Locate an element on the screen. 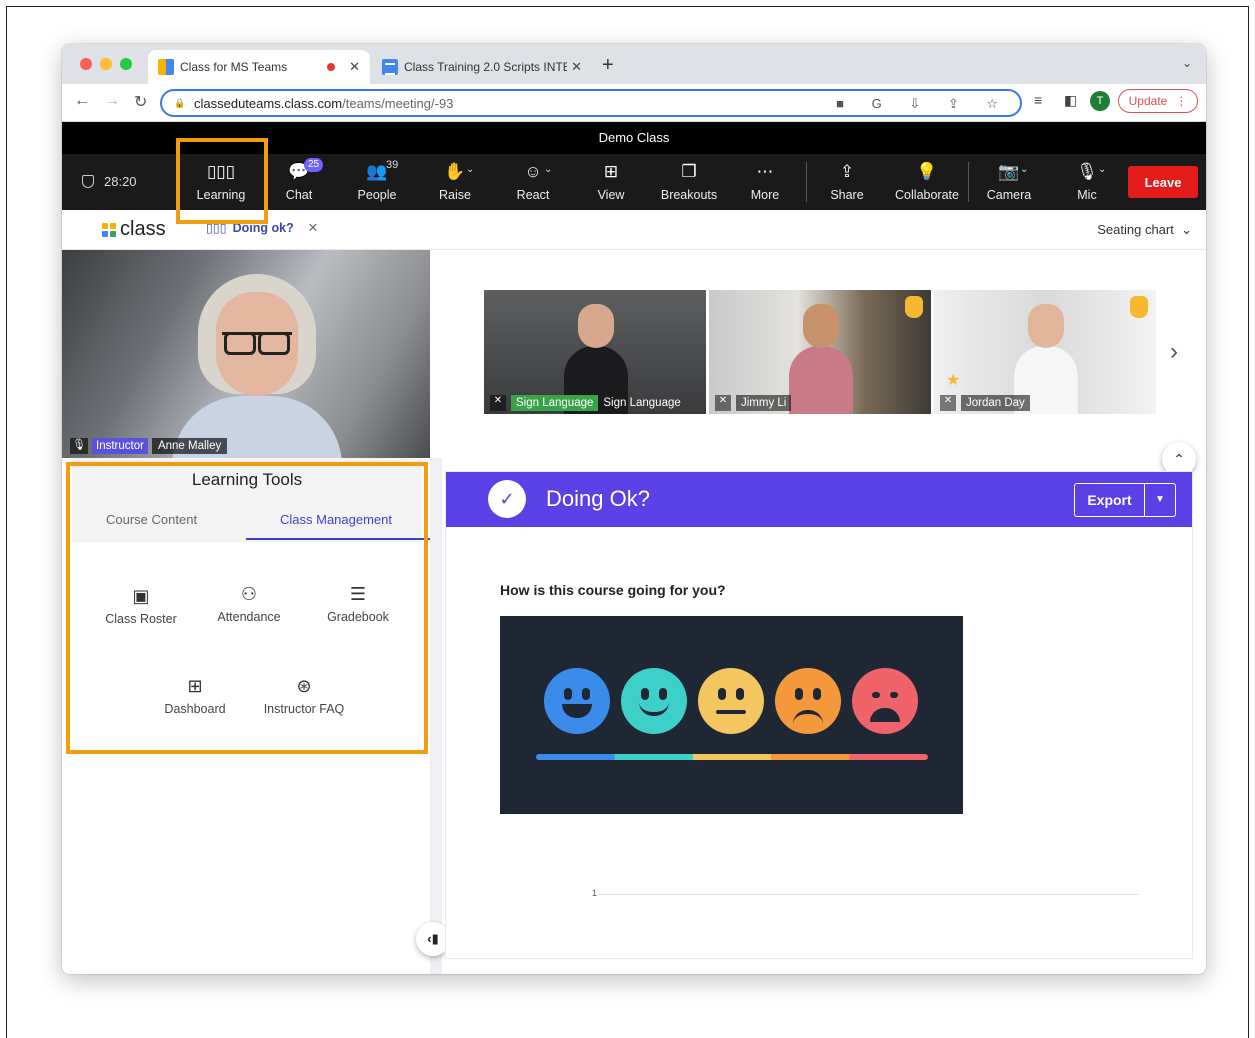 The width and height of the screenshot is (1255, 1038). instructor-faq-button: ⊛ Instructor FAQ is located at coordinates (304, 696).